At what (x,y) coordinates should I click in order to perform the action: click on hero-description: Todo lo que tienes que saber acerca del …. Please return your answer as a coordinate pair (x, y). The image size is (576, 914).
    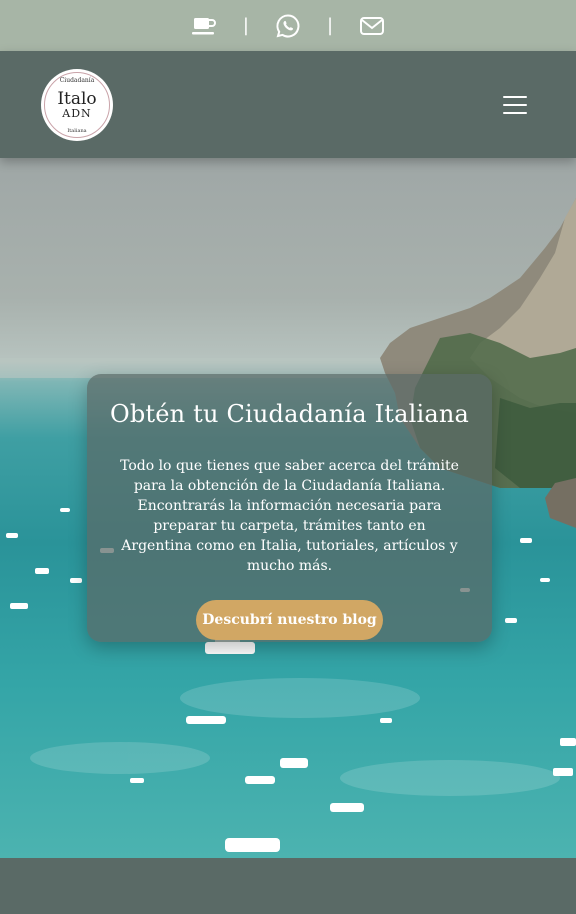
    Looking at the image, I should click on (289, 516).